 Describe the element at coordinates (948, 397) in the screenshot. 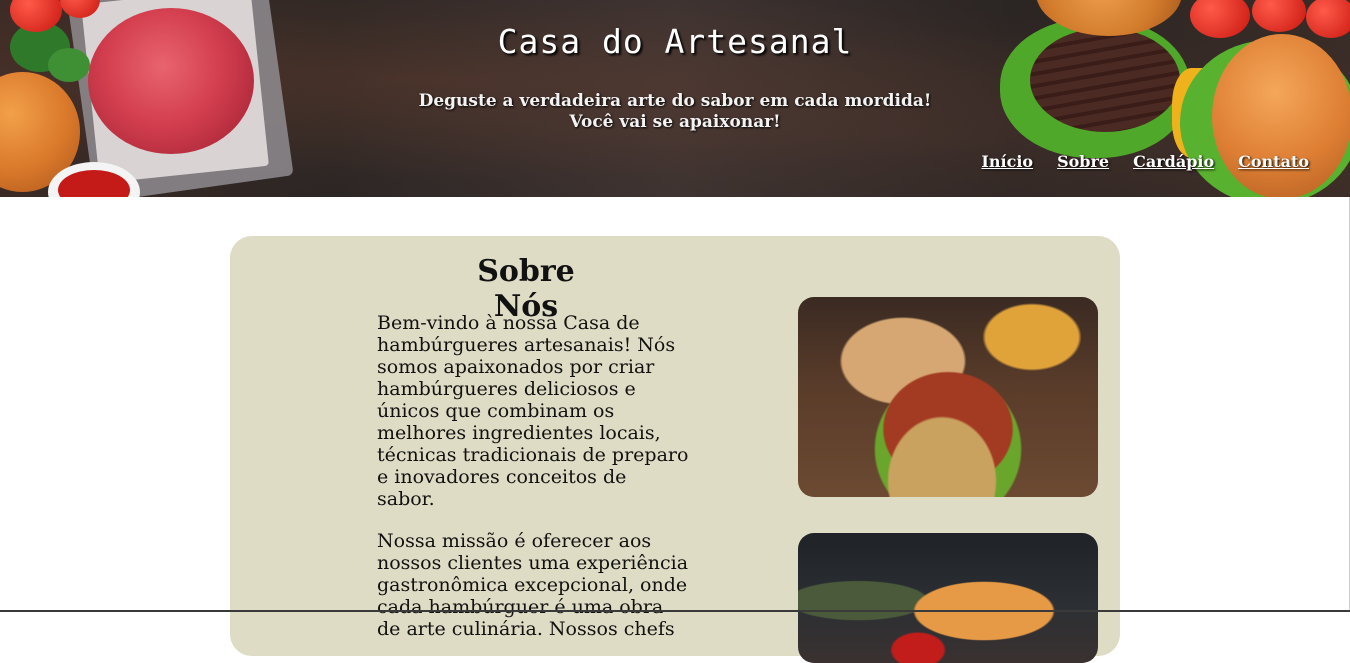

I see `burger-photo` at that location.